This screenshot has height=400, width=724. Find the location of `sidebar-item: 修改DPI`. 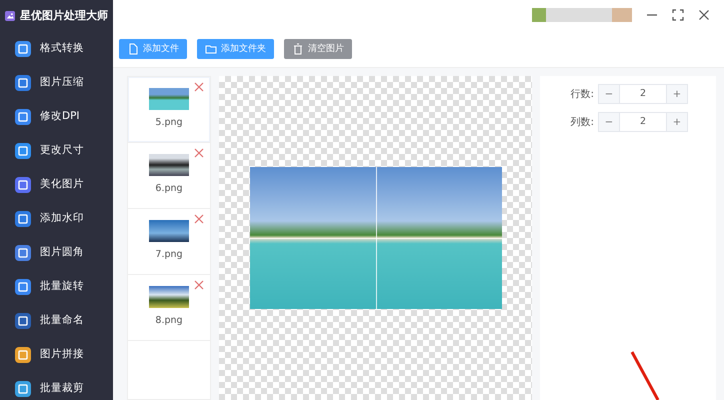

sidebar-item: 修改DPI is located at coordinates (56, 117).